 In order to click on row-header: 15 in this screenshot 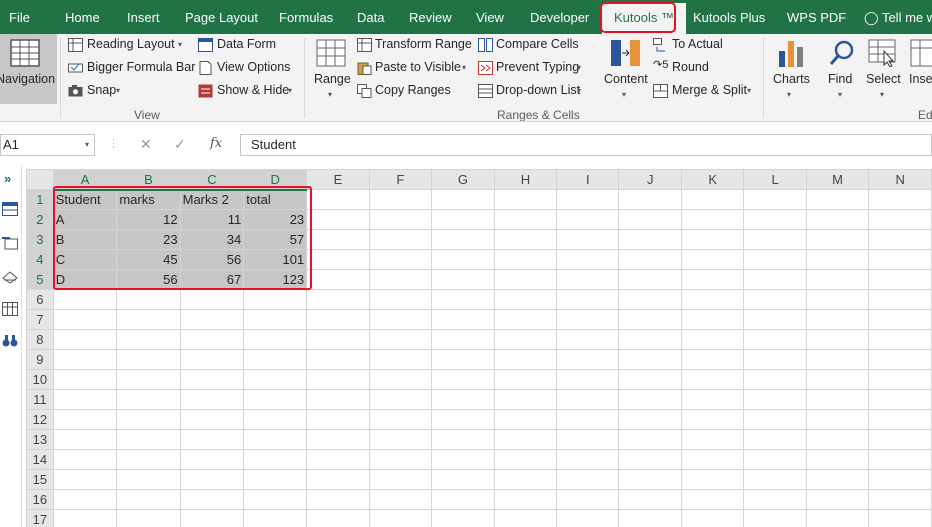, I will do `click(40, 479)`.